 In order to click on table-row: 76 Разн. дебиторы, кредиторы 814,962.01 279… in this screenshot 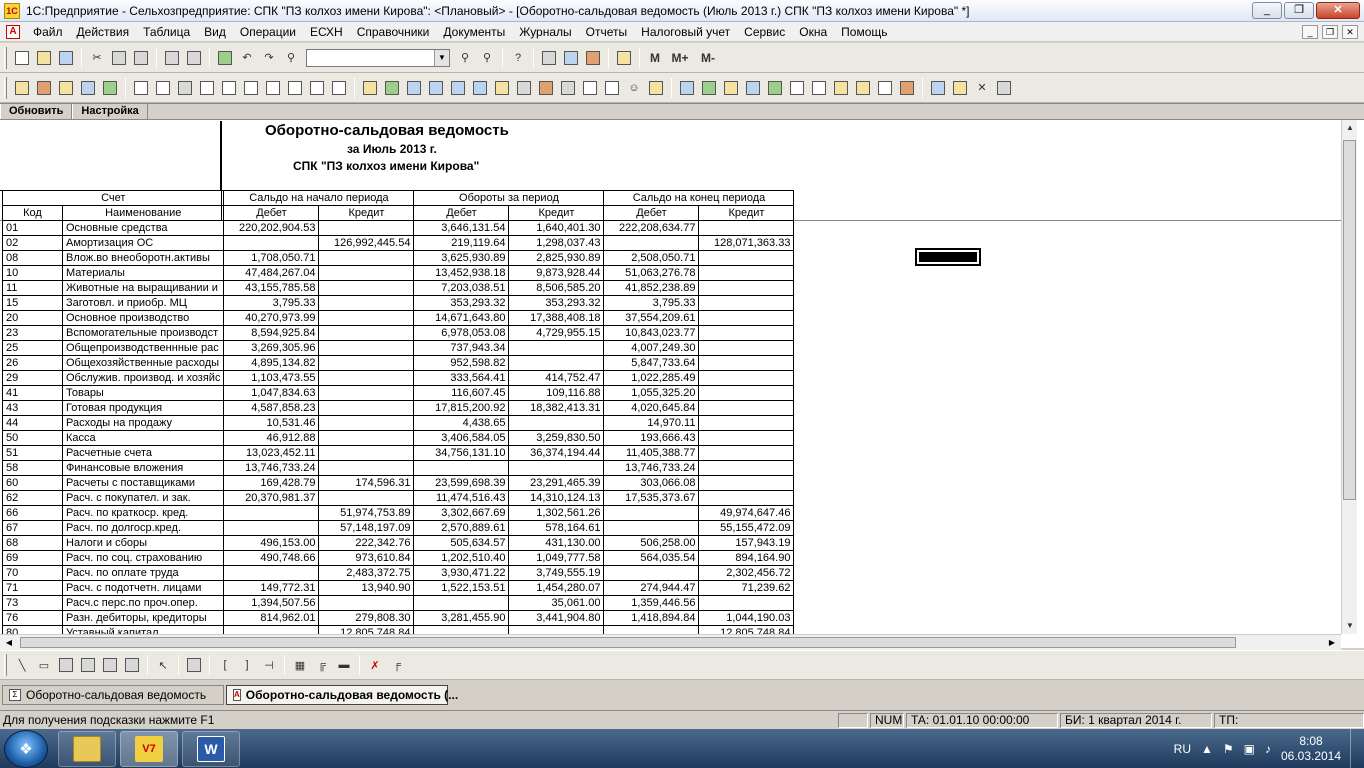, I will do `click(398, 618)`.